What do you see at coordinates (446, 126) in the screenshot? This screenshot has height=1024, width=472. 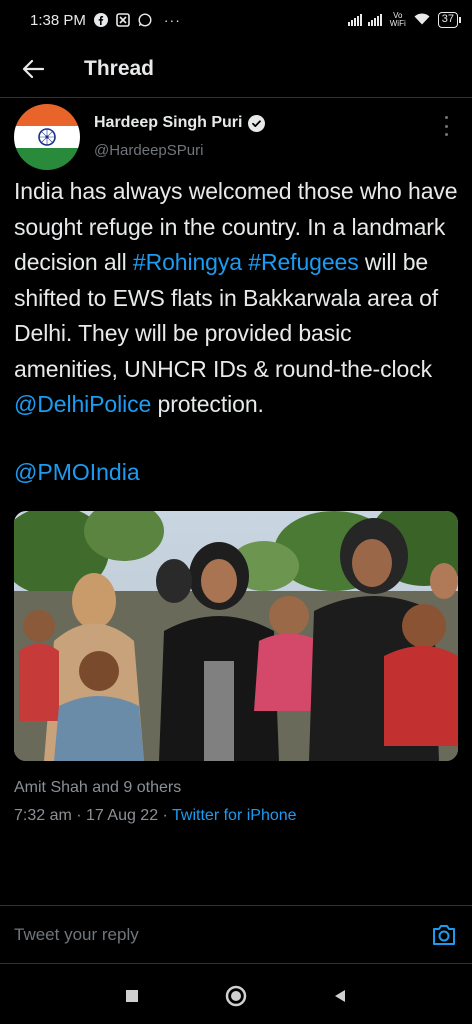 I see `more-vertical-icon` at bounding box center [446, 126].